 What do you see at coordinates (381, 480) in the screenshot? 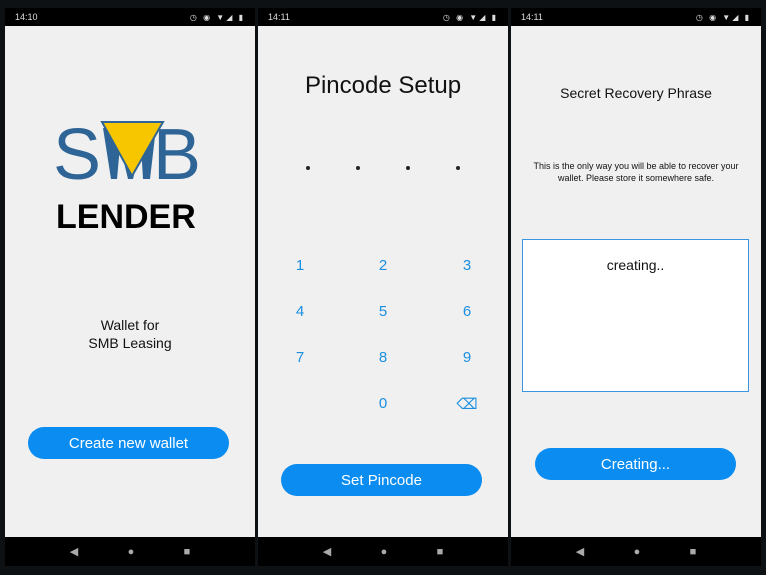
I see `set-pincode-button: Set Pincode` at bounding box center [381, 480].